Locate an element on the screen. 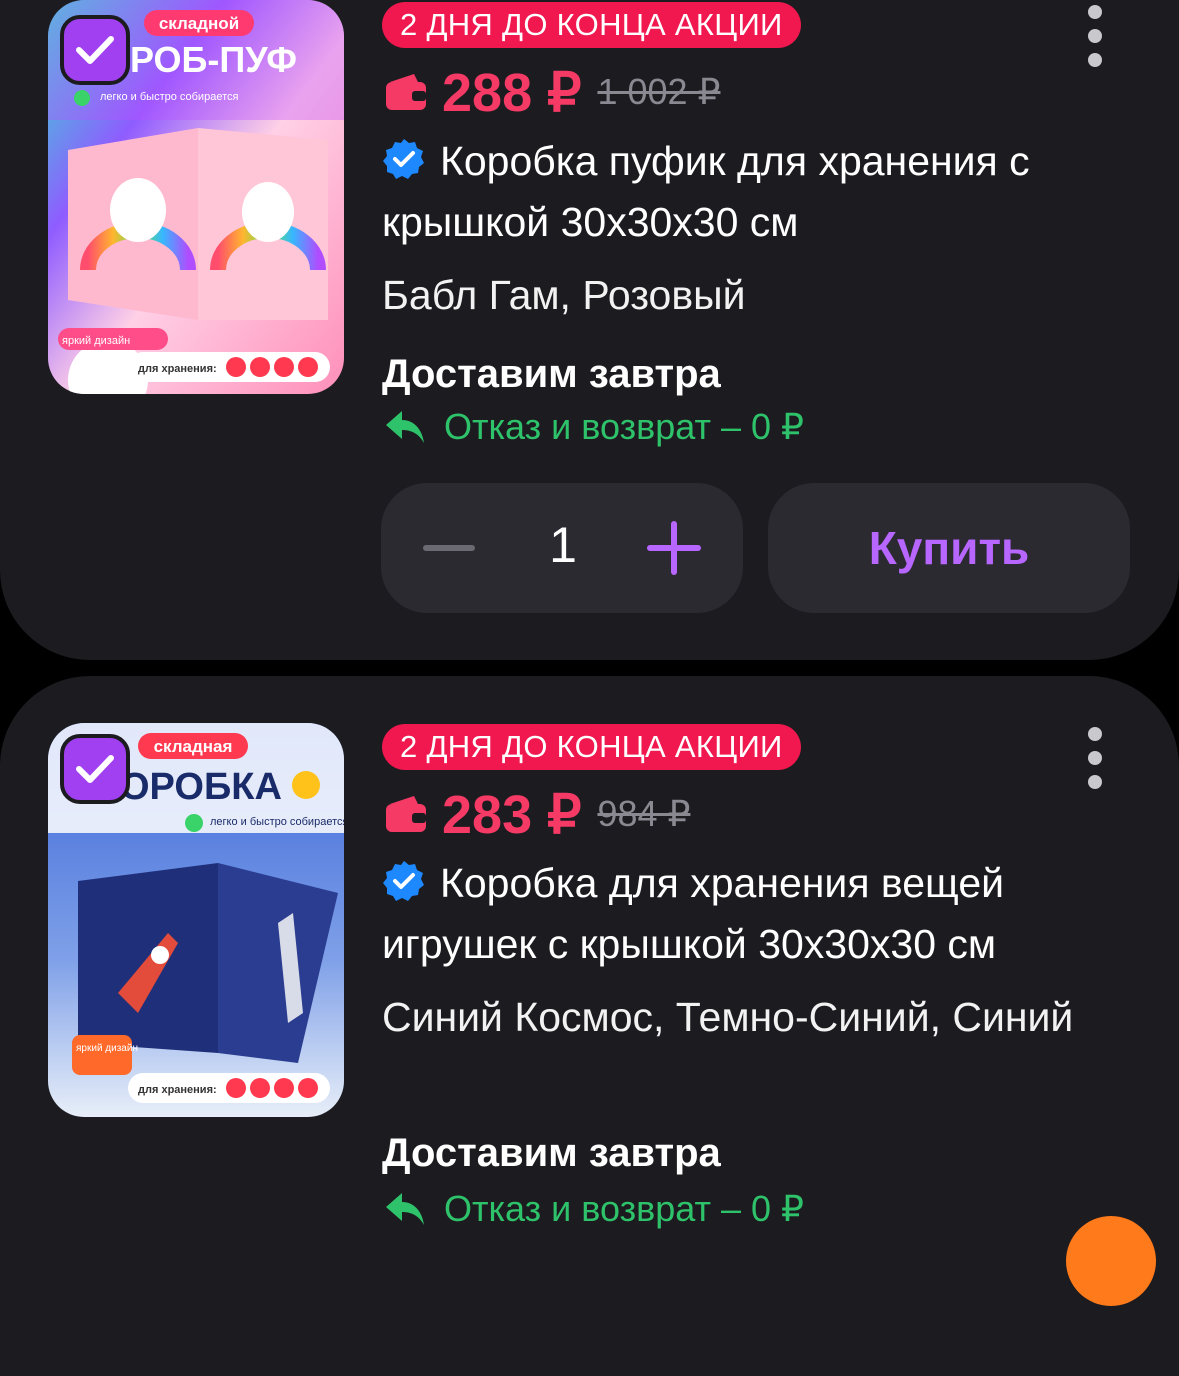 This screenshot has height=1376, width=1179. price-row: 283 ₽ 984 ₽ is located at coordinates (537, 814).